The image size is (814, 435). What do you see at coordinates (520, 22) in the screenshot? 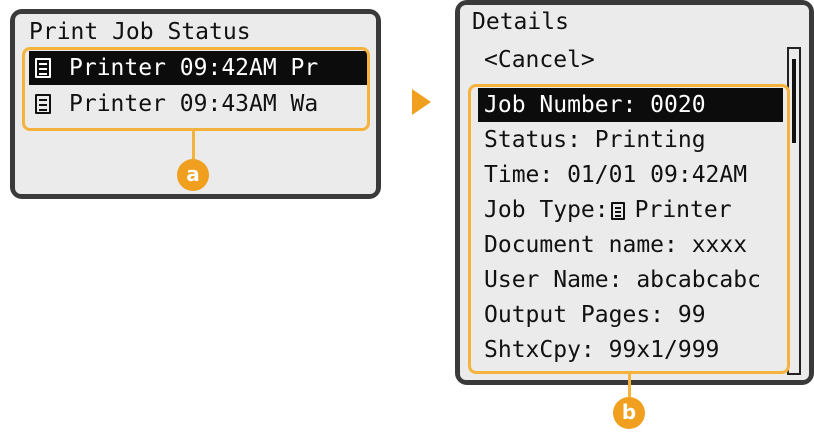
I see `screen-title: Details` at bounding box center [520, 22].